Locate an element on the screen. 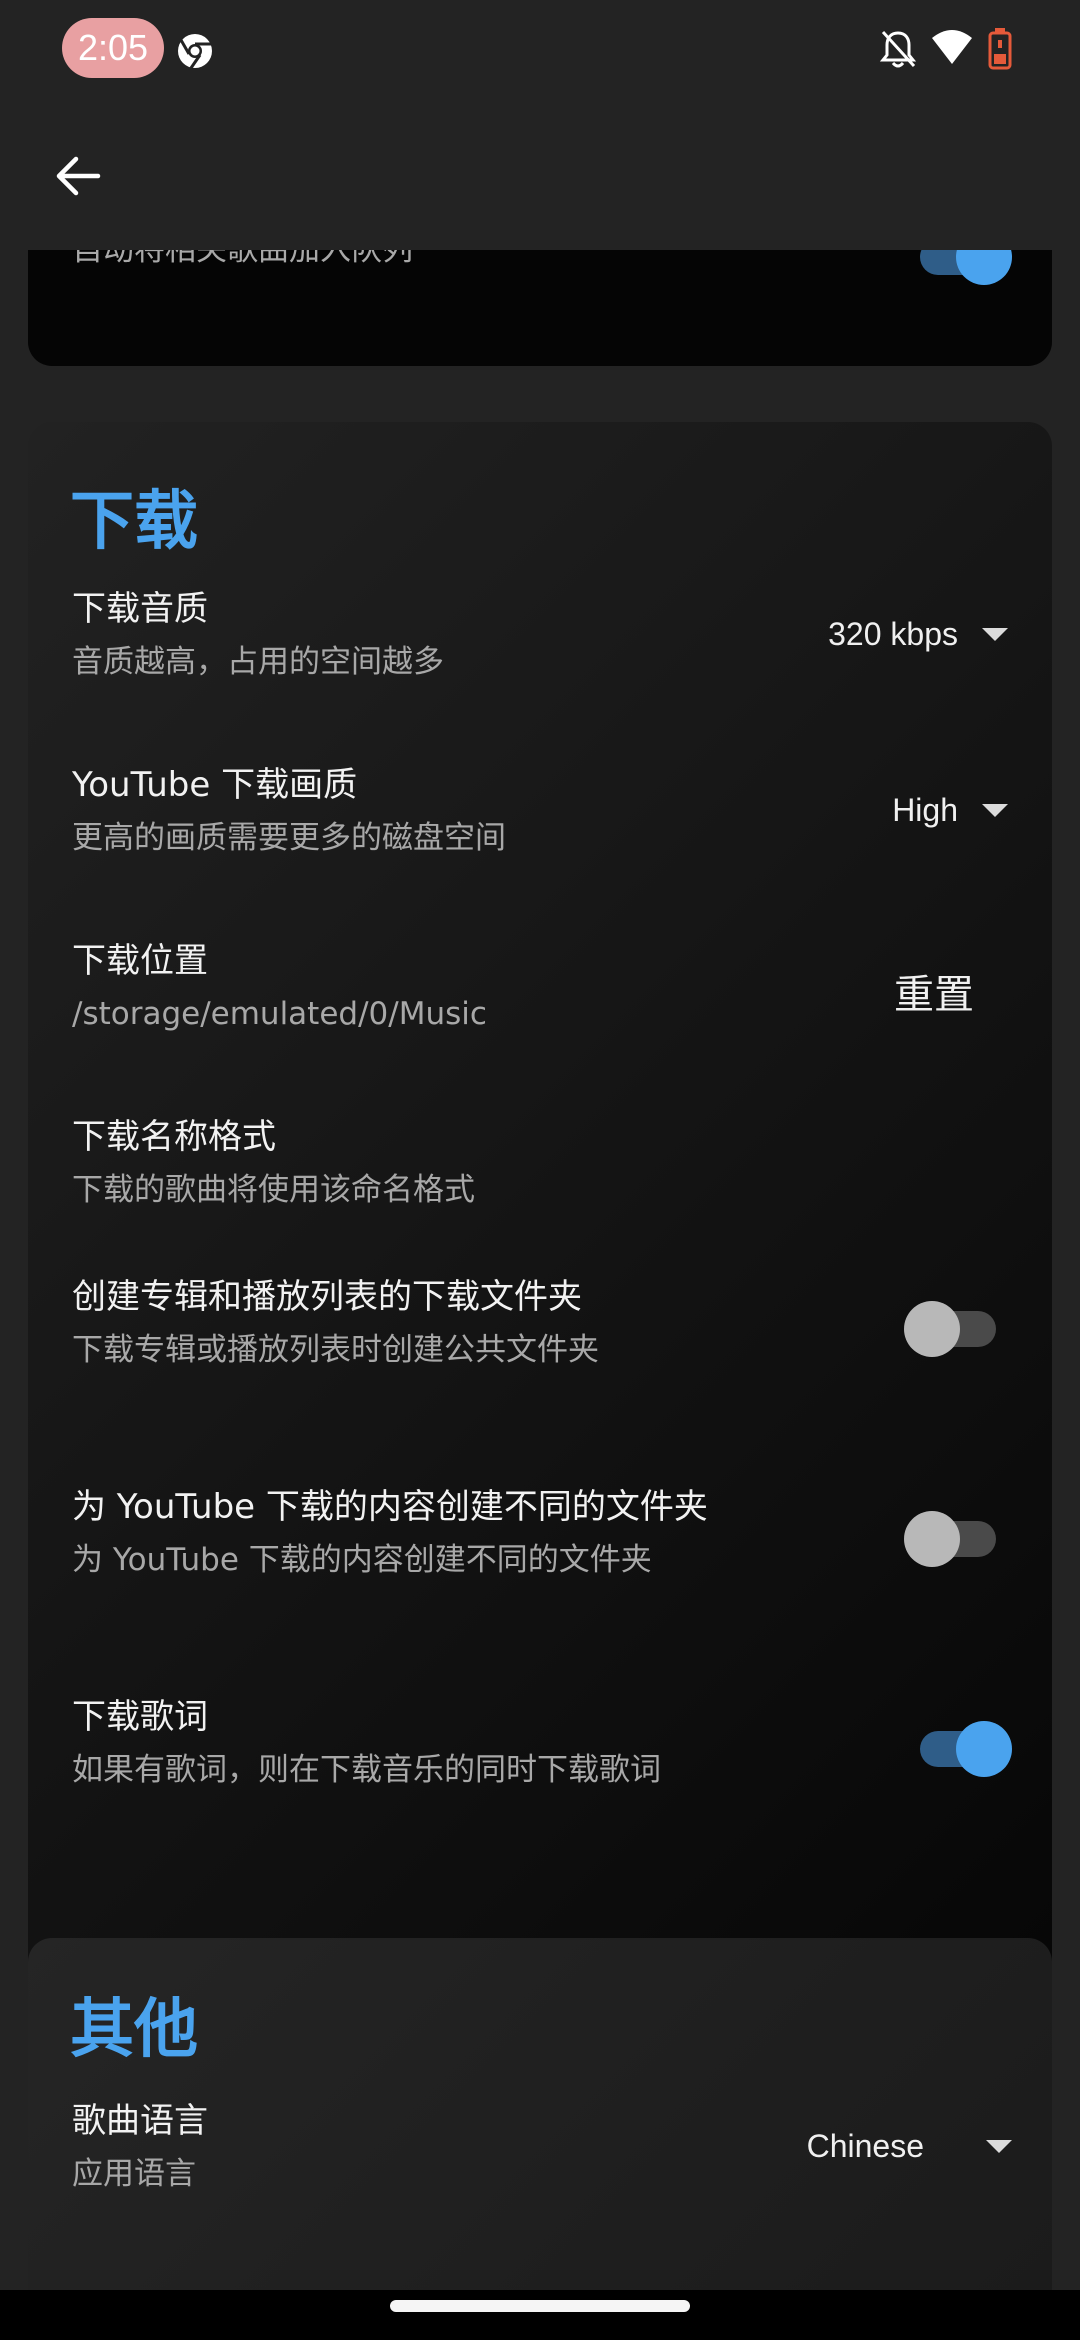  back-button is located at coordinates (77, 177).